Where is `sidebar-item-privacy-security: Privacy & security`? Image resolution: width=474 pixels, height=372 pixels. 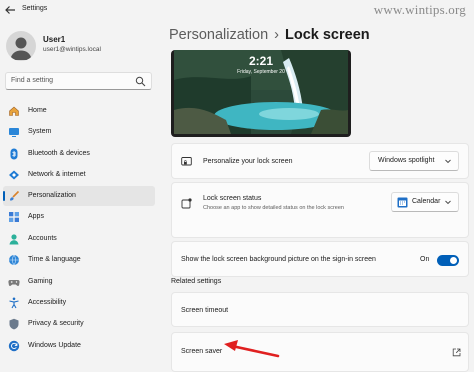
sidebar-item-privacy-security: Privacy & security is located at coordinates (79, 324).